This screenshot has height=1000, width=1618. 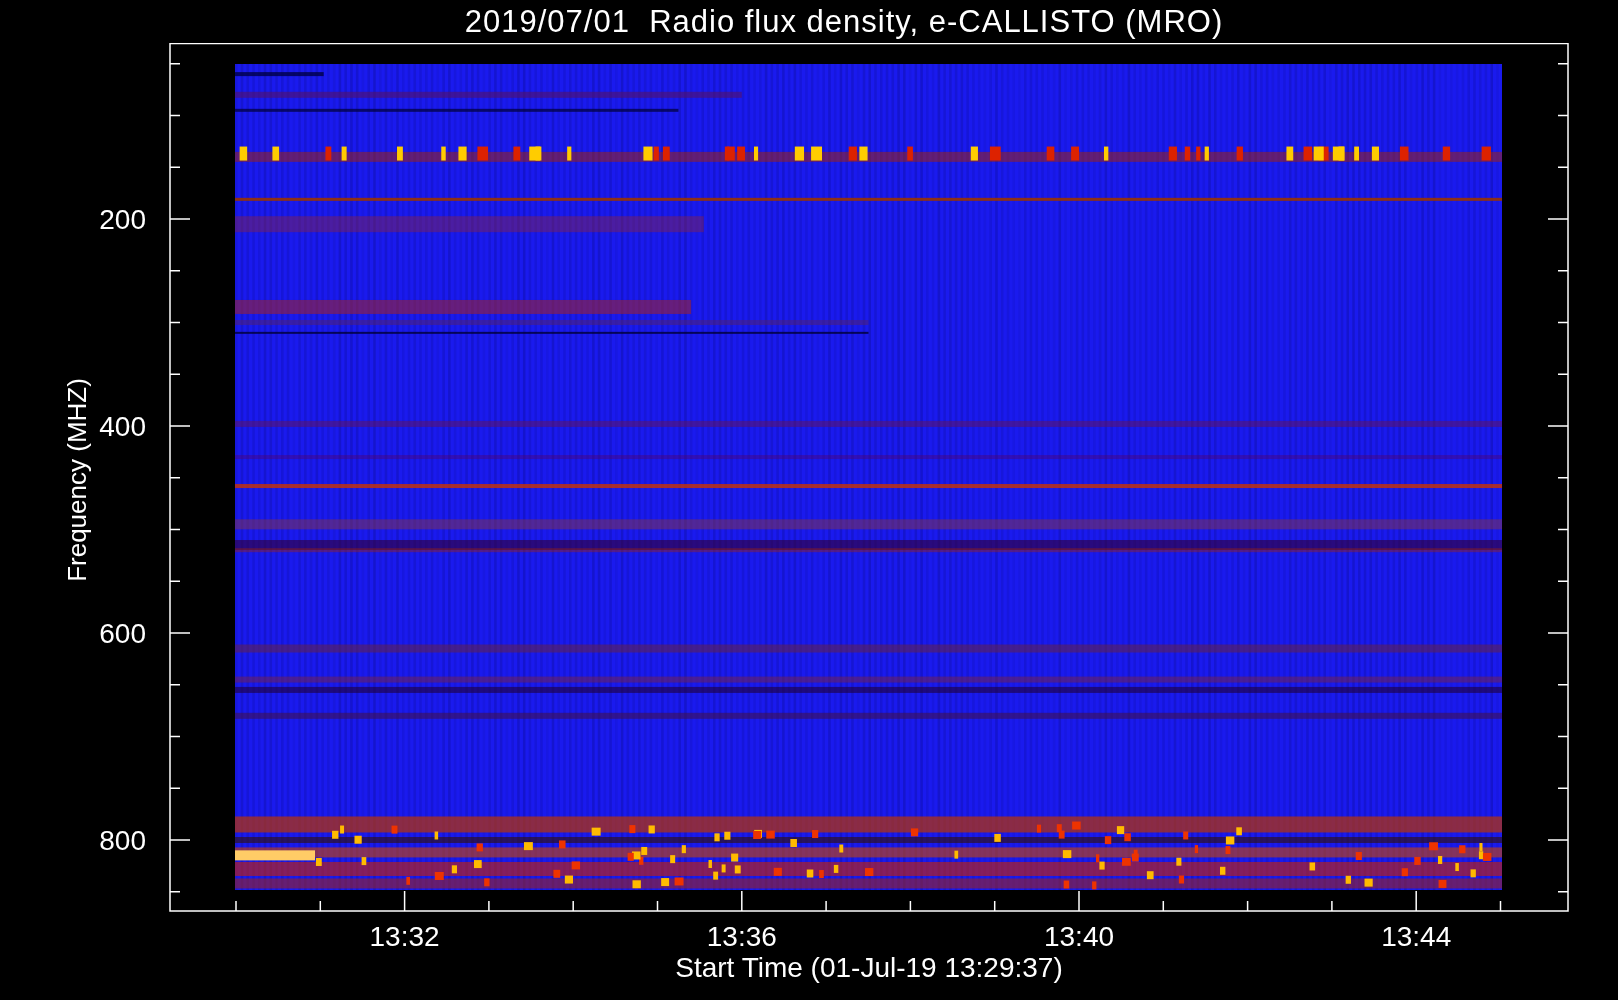 What do you see at coordinates (869, 967) in the screenshot?
I see `x-axis-title: Start Time (01-Jul-19 13:29:37)` at bounding box center [869, 967].